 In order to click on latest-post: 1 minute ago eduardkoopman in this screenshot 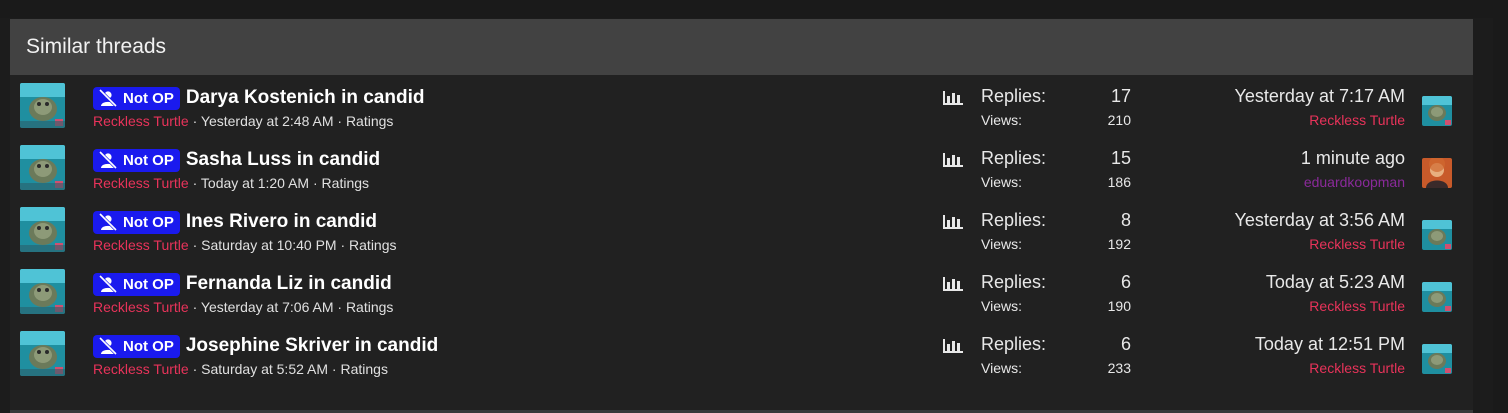, I will do `click(1275, 169)`.